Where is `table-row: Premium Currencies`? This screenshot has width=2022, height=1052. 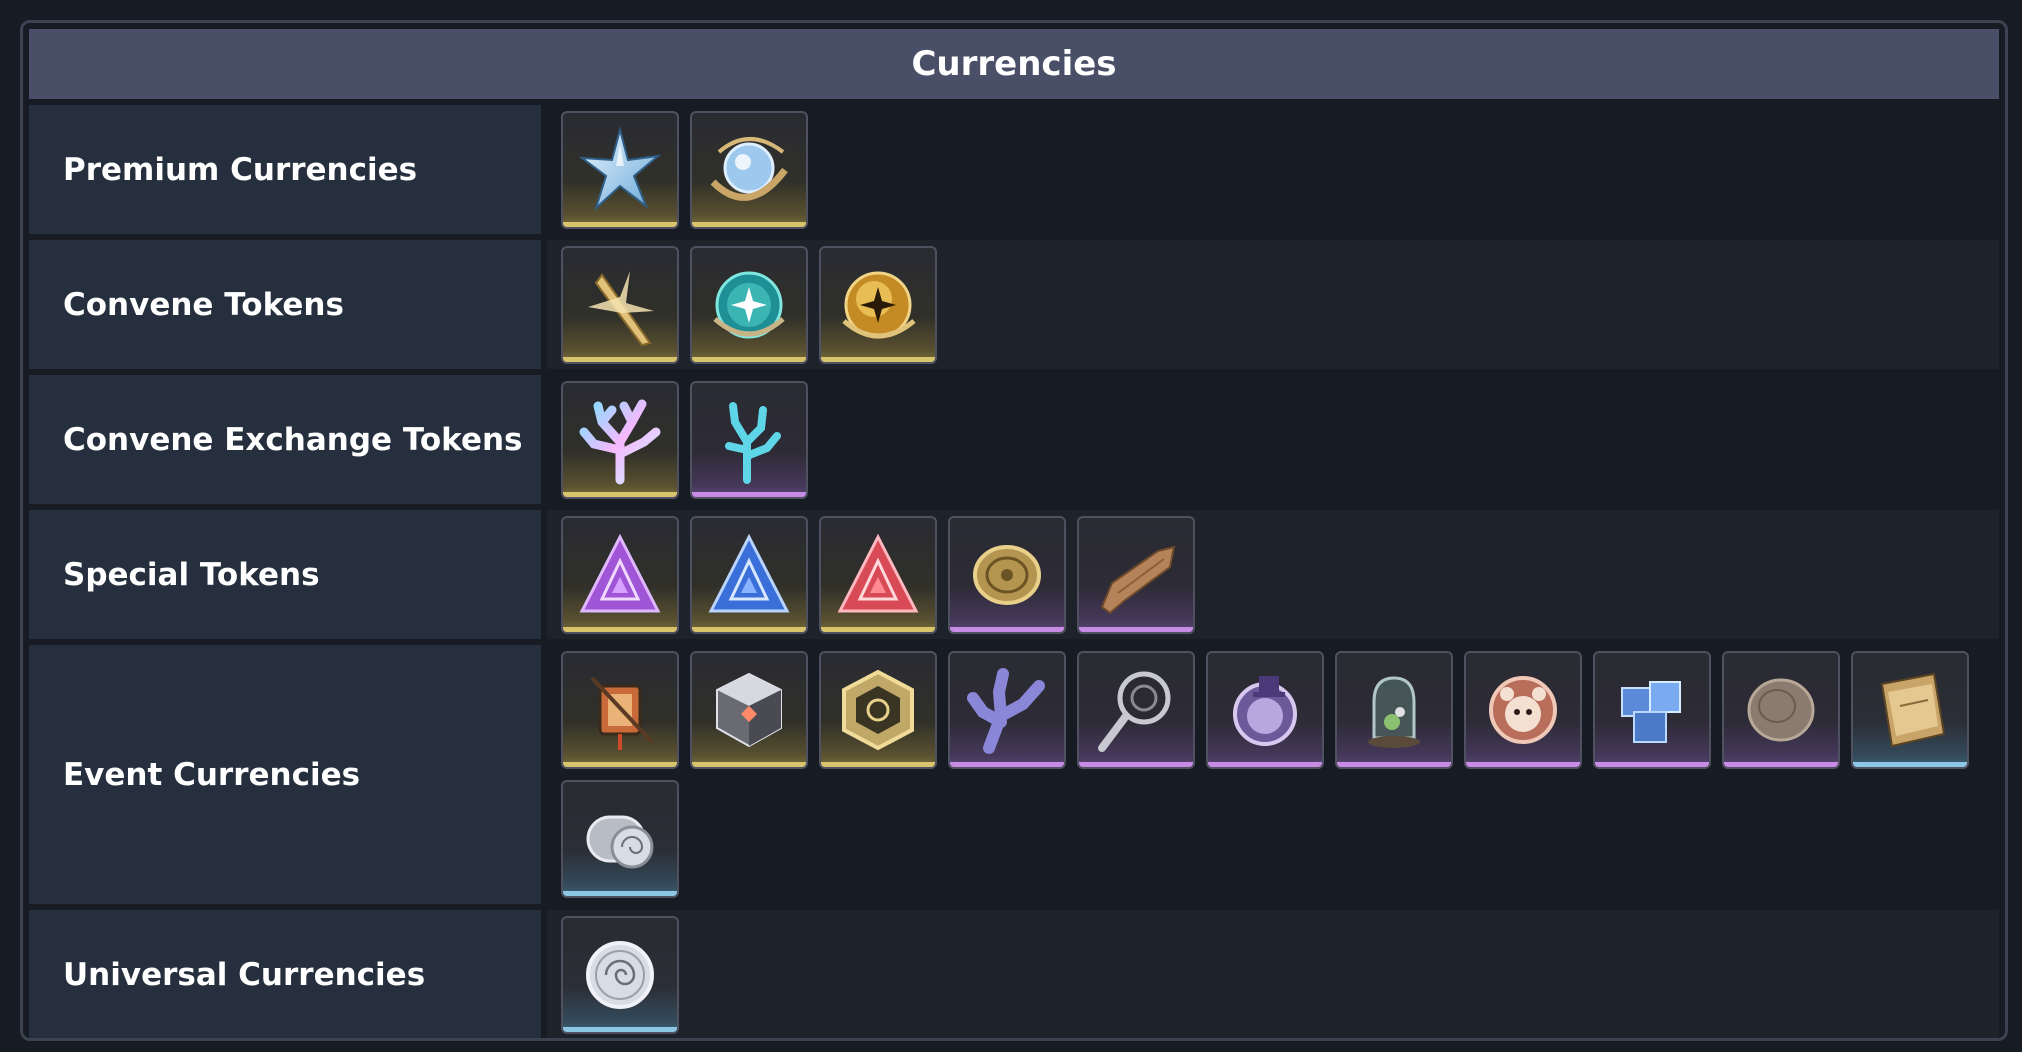
table-row: Premium Currencies is located at coordinates (1014, 169).